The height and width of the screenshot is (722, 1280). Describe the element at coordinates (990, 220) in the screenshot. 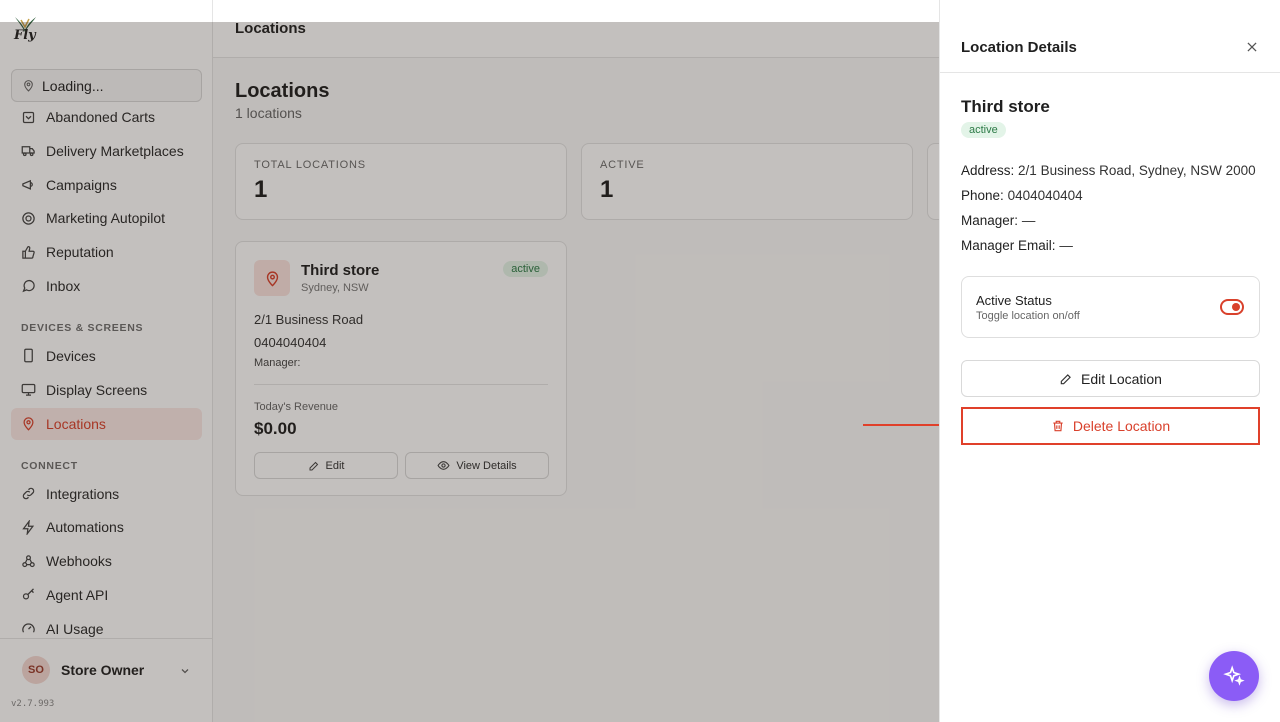

I see `manager-label: Manager:` at that location.